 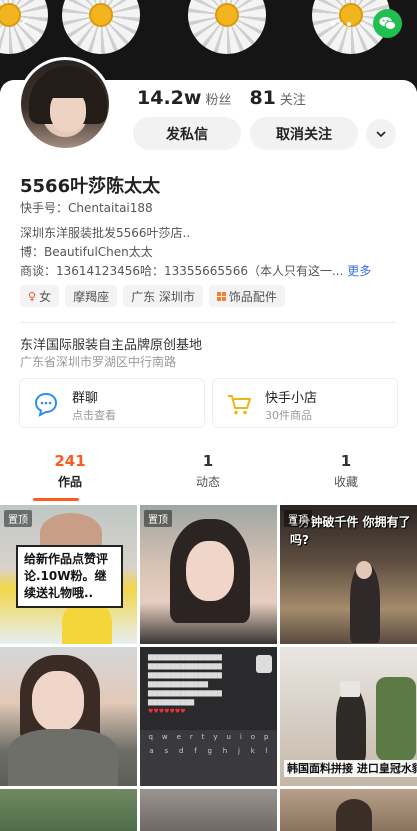 I want to click on active-tab-indicator, so click(x=56, y=499).